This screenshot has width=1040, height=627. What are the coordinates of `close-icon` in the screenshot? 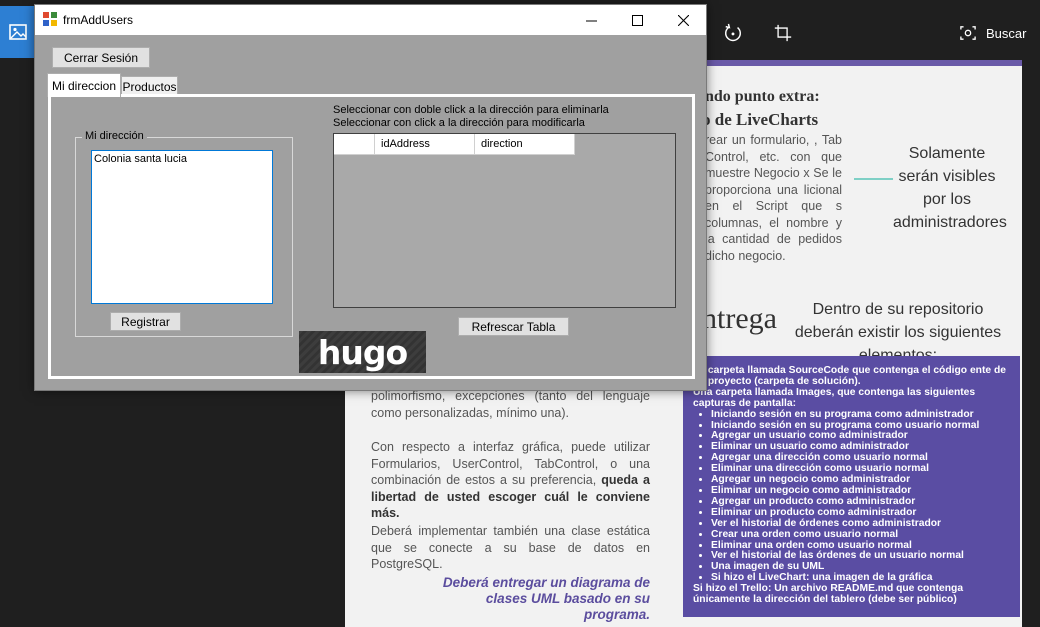 It's located at (683, 20).